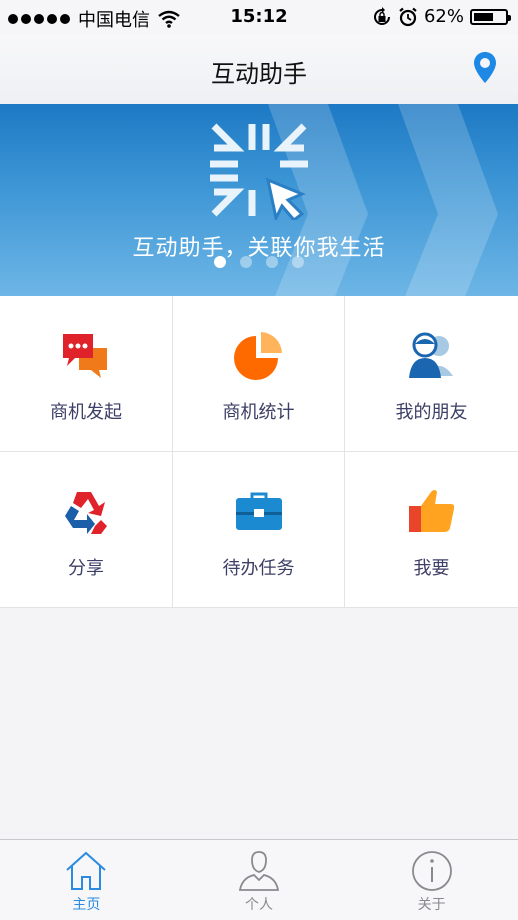  What do you see at coordinates (86, 412) in the screenshot?
I see `grid-item-label: 商机发起` at bounding box center [86, 412].